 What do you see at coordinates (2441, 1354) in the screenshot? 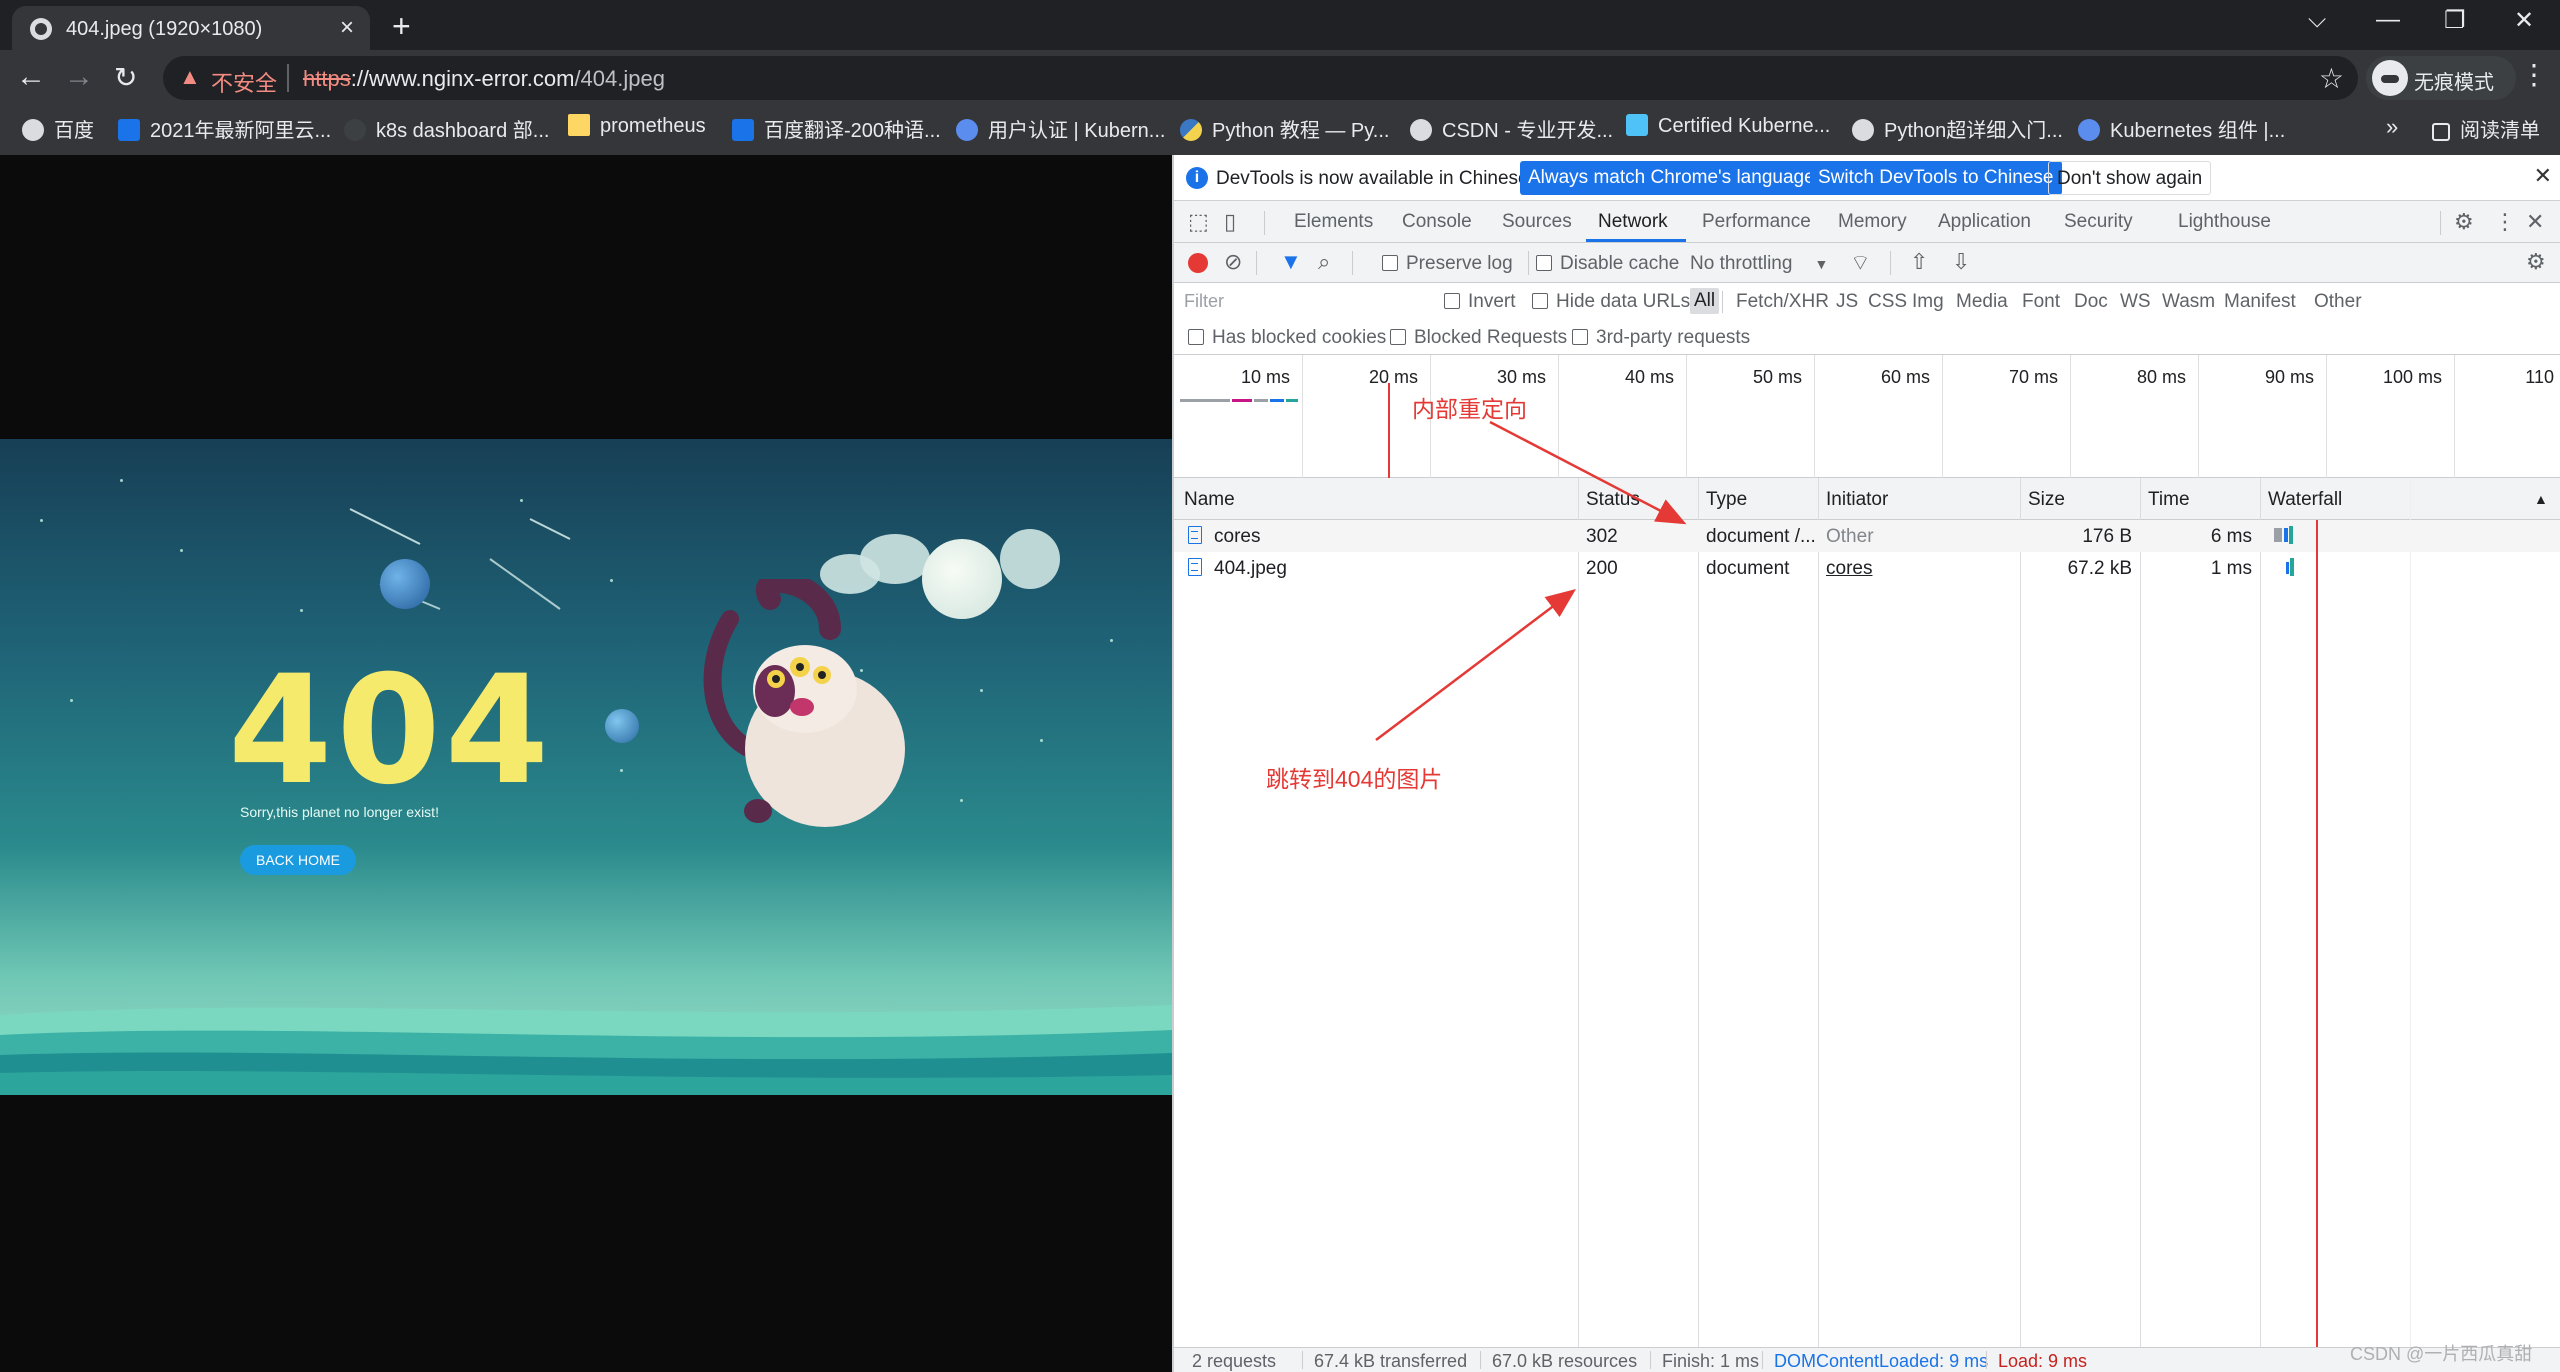
I see `watermark: CSDN @一片西瓜真甜` at bounding box center [2441, 1354].